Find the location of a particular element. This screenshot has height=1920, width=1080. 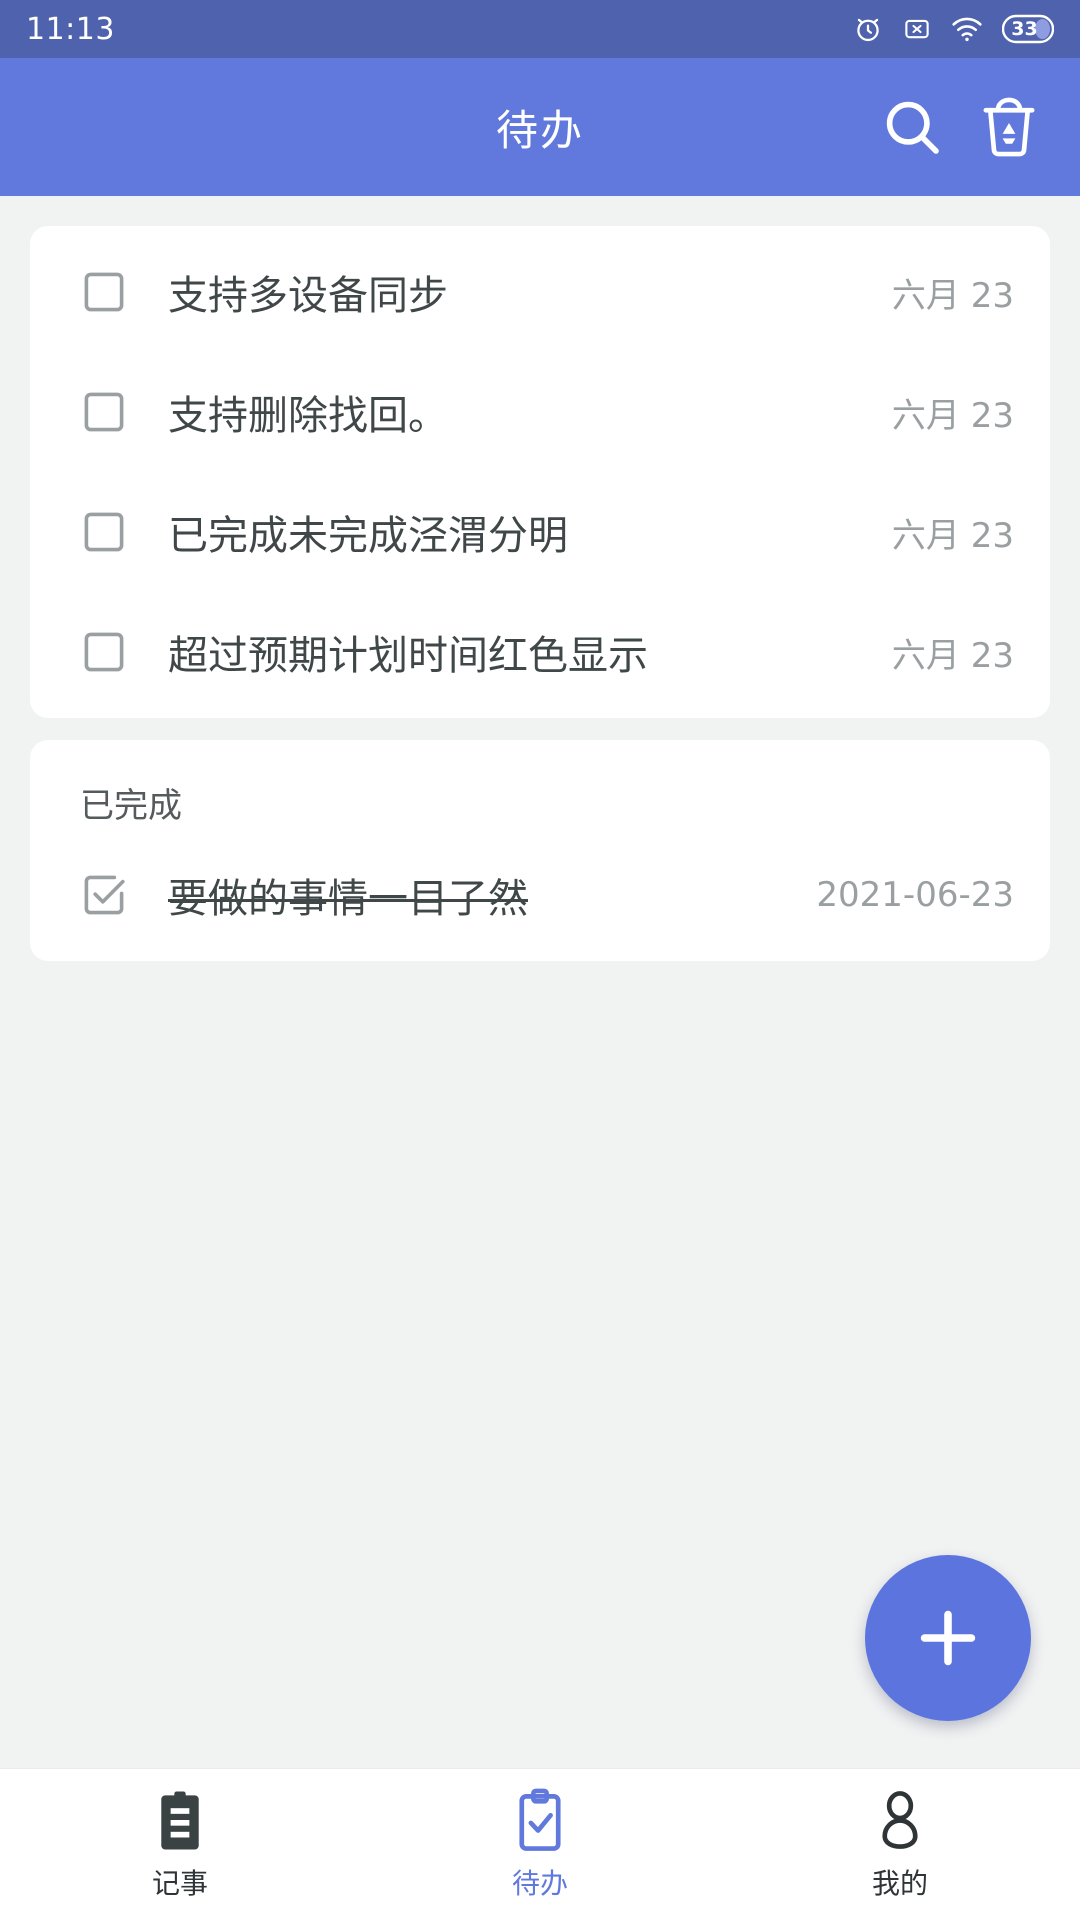

done-title: 要做的事情一目了然 is located at coordinates (348, 899).